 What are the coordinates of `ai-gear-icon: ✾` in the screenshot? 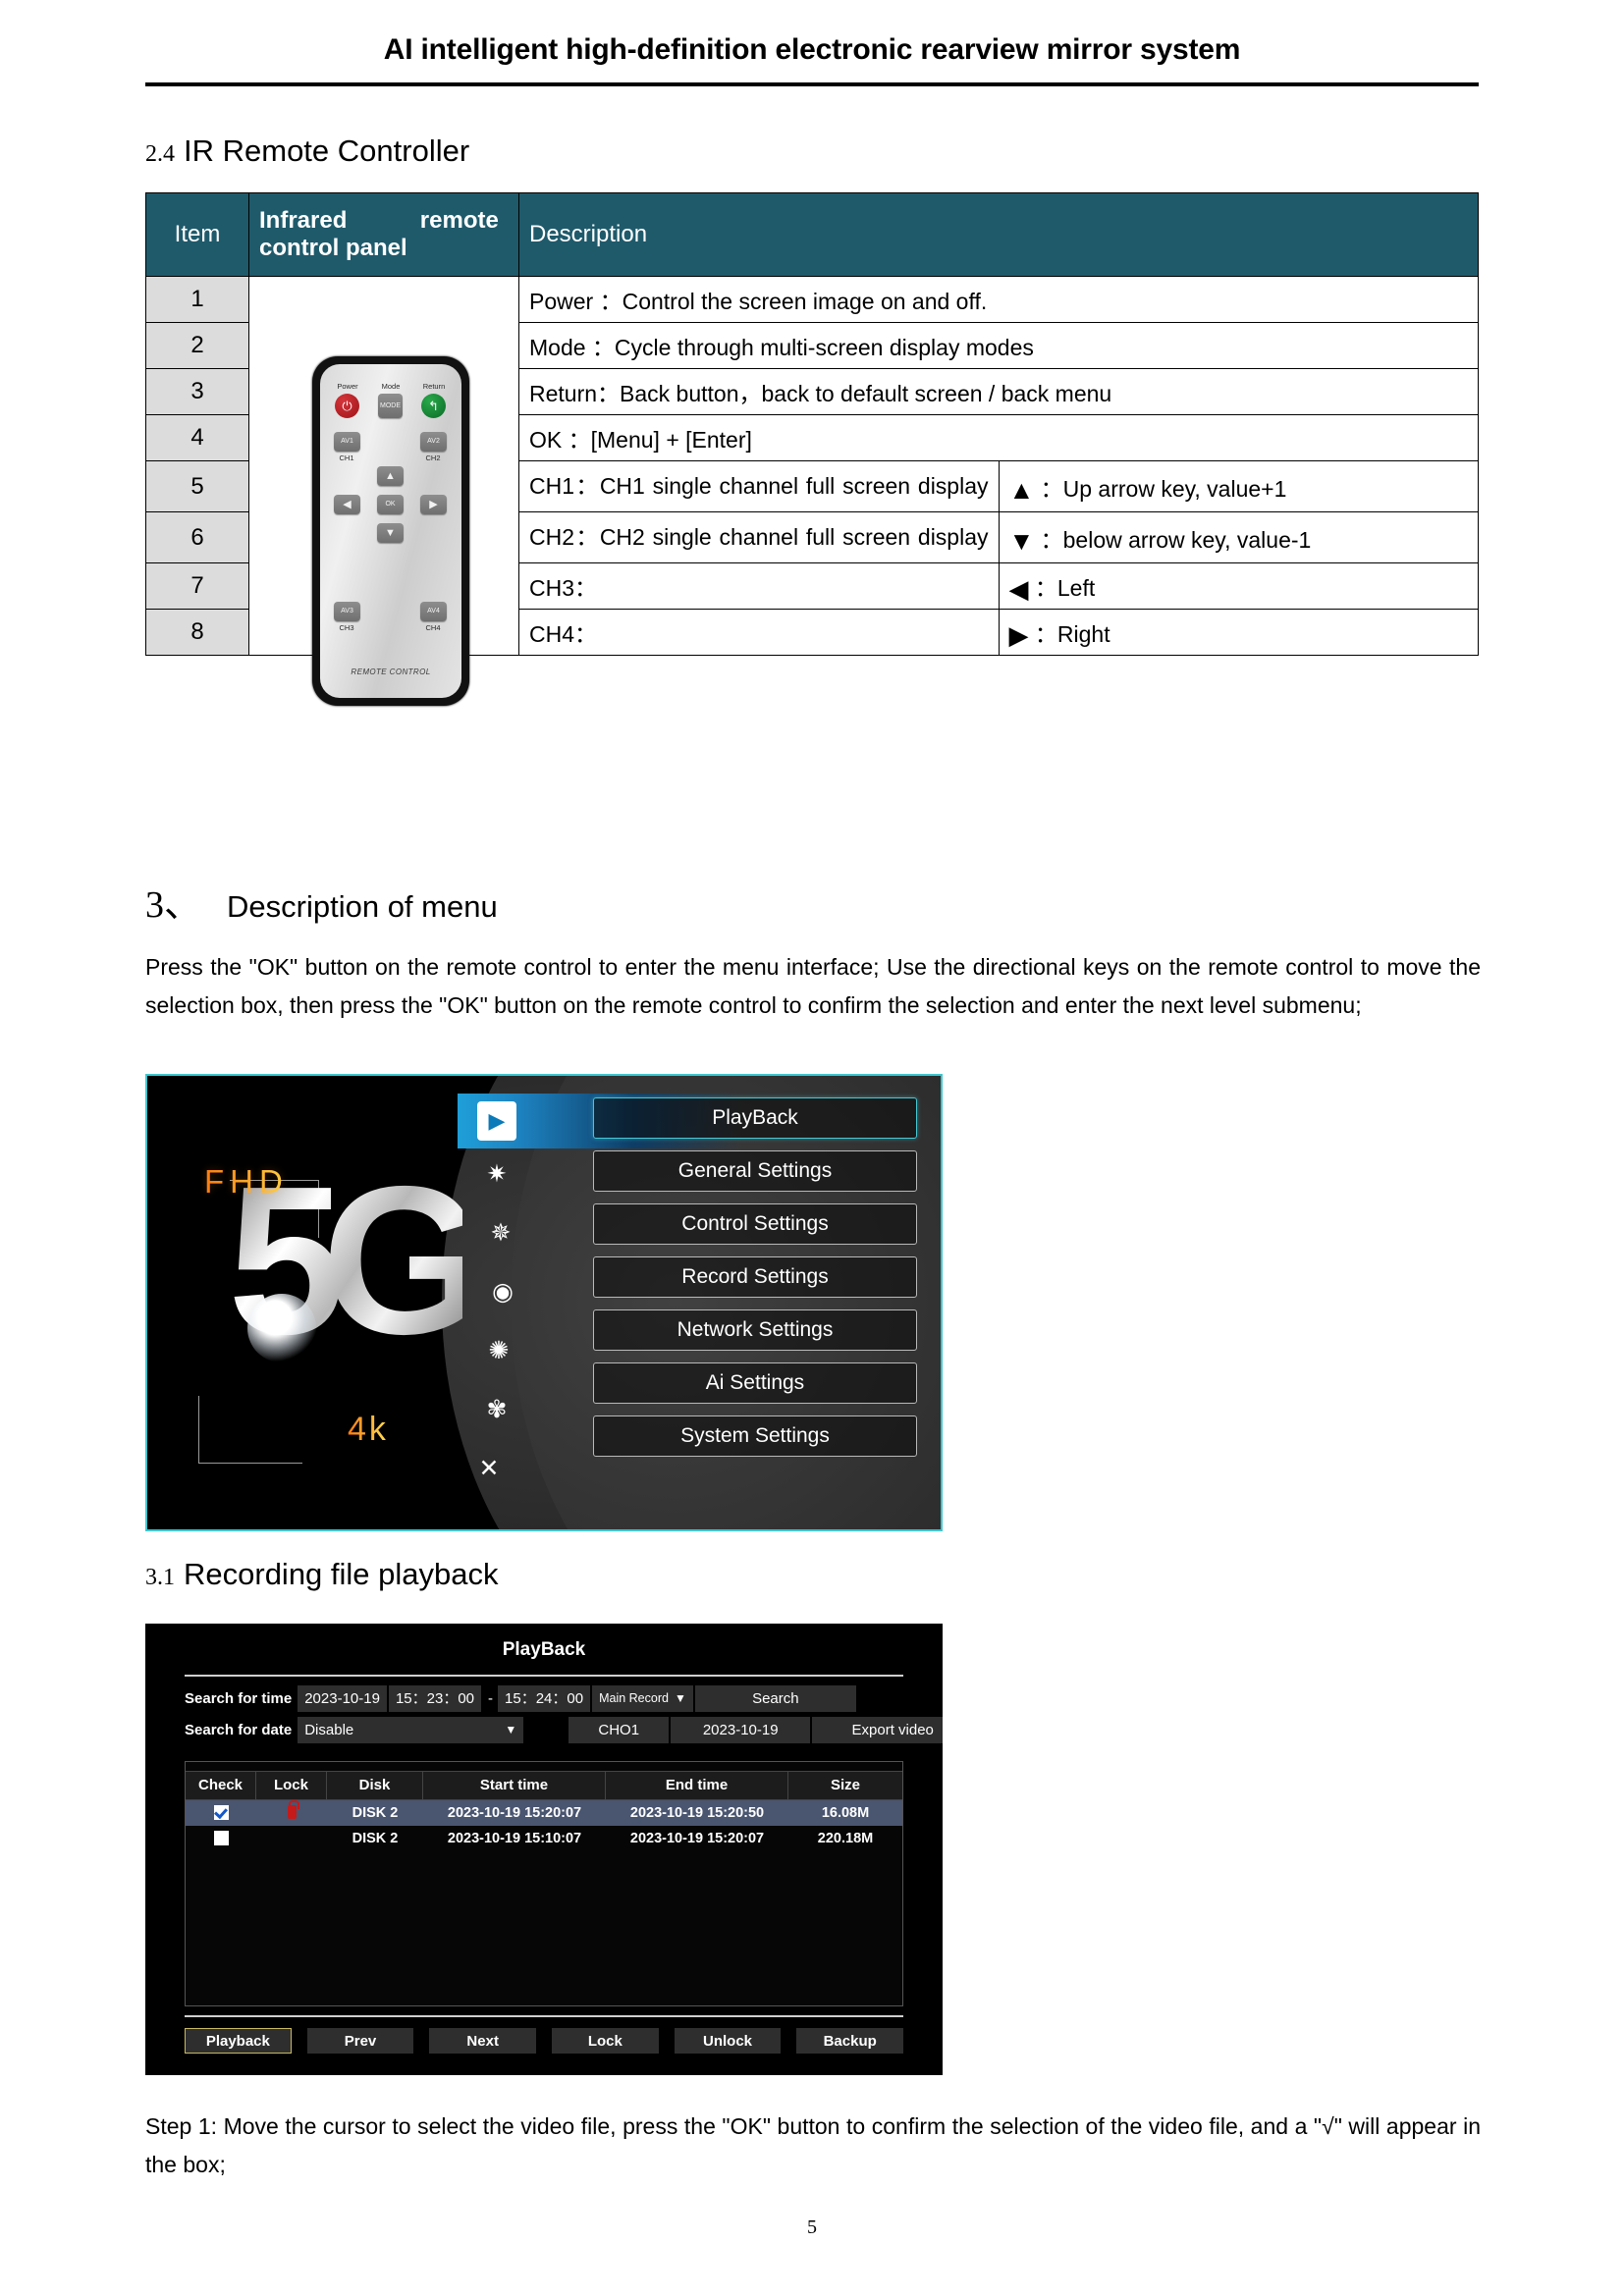 It's located at (497, 1409).